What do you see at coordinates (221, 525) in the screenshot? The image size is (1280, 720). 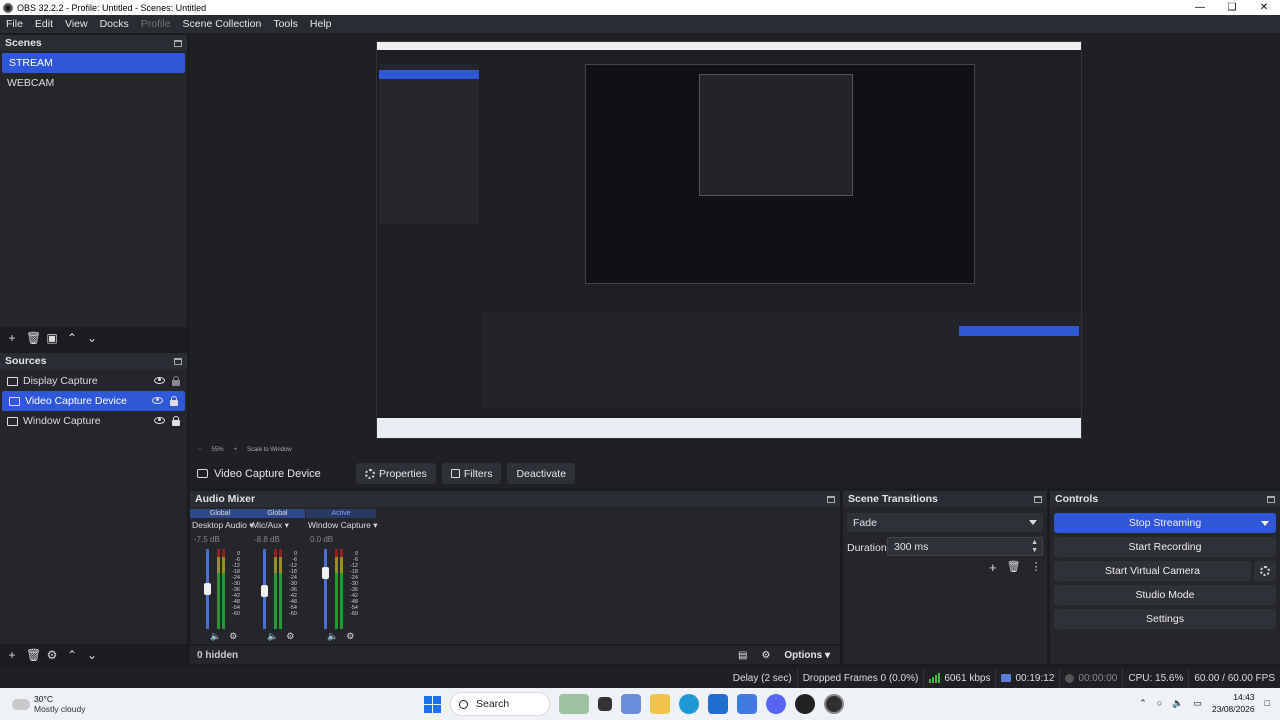 I see `channel-name: Desktop Audio ▾` at bounding box center [221, 525].